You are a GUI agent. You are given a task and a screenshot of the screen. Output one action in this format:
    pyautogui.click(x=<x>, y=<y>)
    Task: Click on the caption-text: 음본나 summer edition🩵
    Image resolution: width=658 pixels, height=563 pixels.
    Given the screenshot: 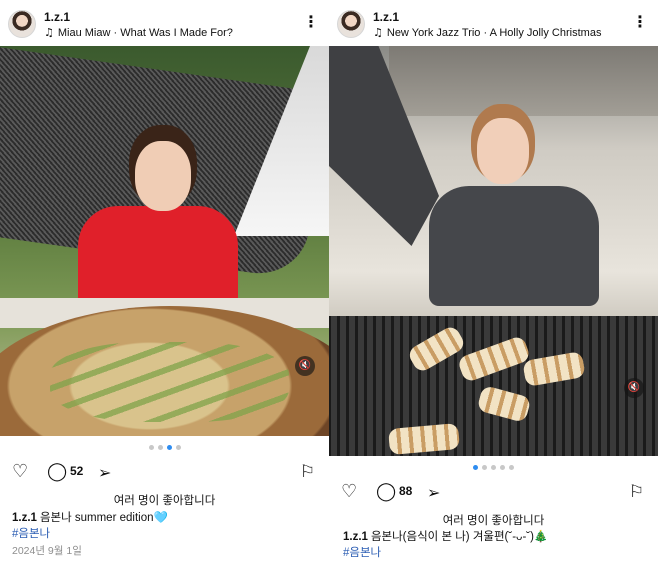 What is the action you would take?
    pyautogui.click(x=103, y=518)
    